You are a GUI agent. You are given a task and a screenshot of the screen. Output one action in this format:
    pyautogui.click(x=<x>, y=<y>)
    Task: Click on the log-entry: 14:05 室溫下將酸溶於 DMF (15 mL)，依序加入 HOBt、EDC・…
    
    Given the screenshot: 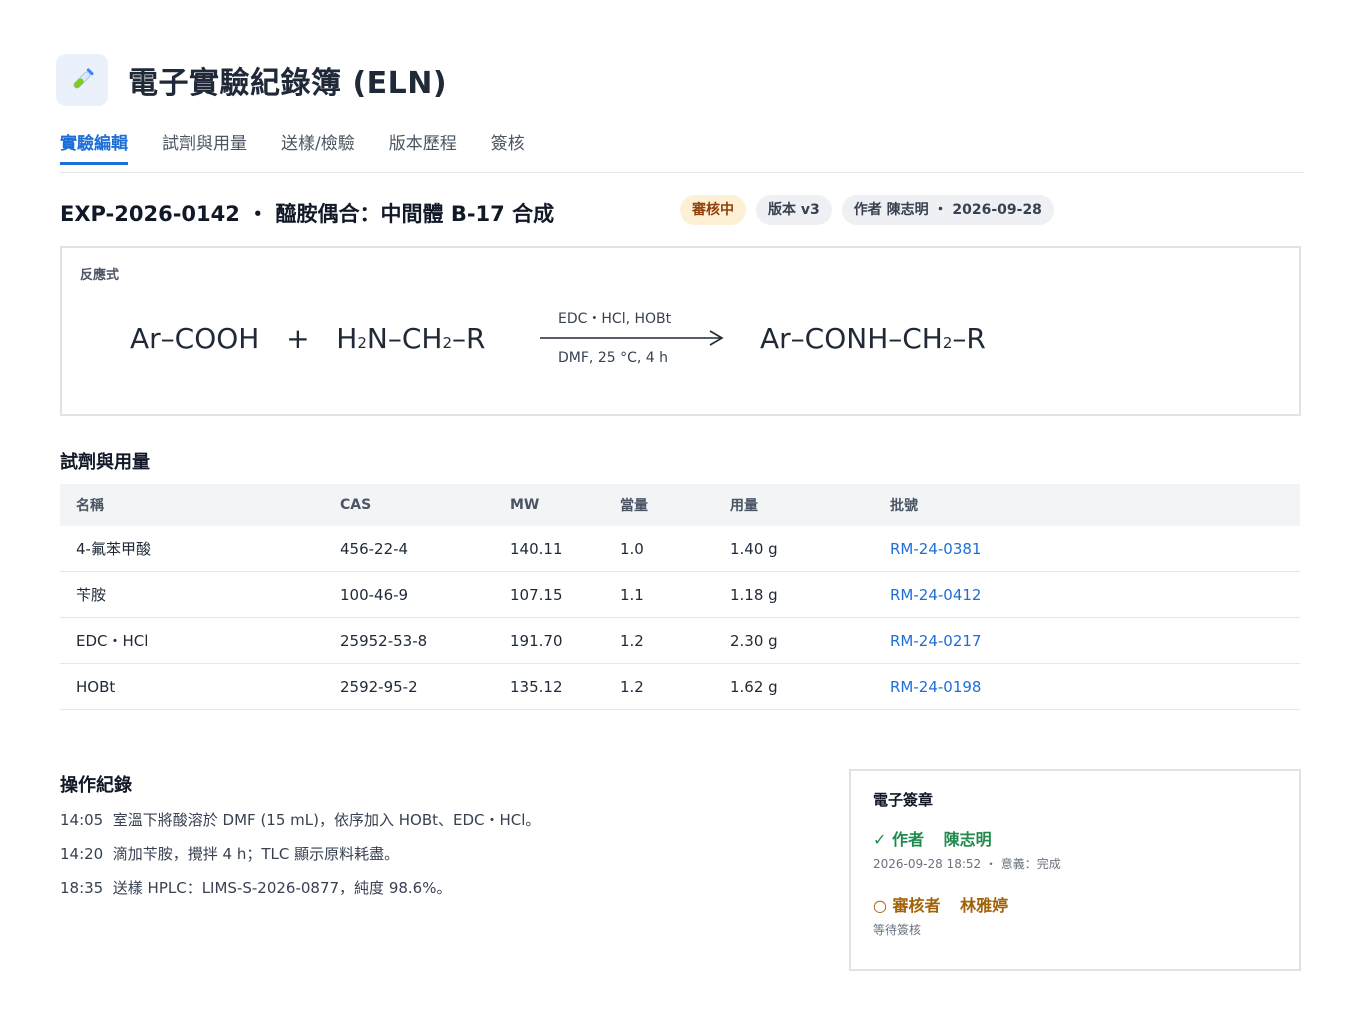 What is the action you would take?
    pyautogui.click(x=300, y=827)
    